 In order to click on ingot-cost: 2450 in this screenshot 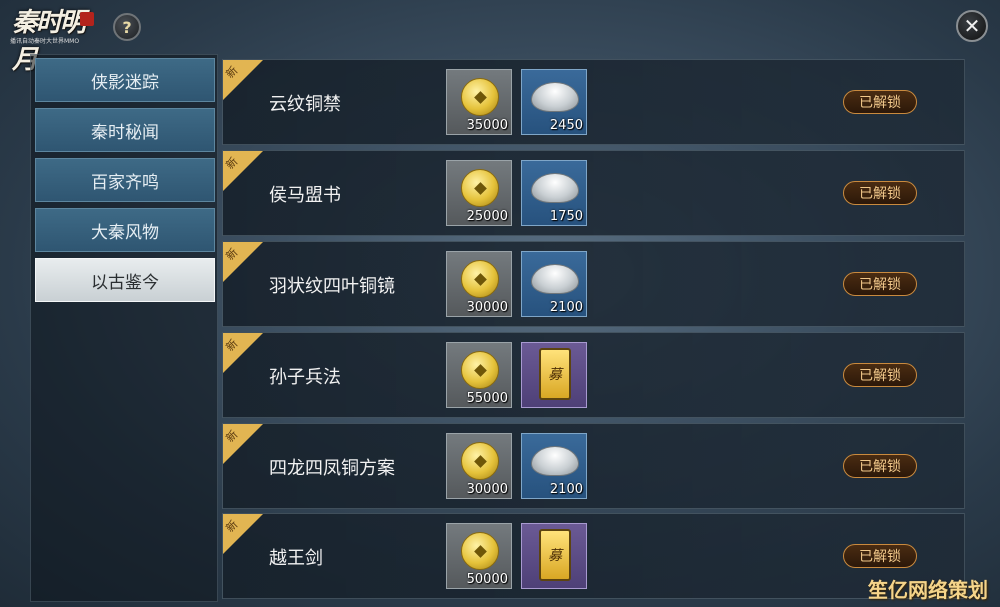, I will do `click(566, 125)`.